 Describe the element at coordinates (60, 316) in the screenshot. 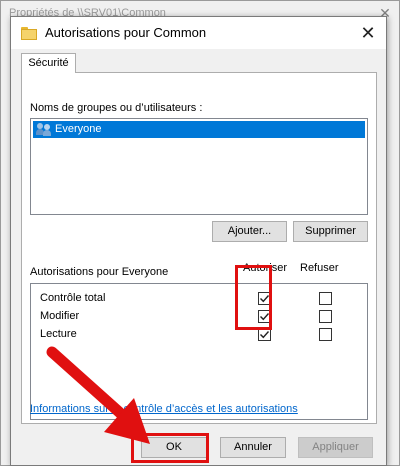

I see `permission-name: Modifier` at that location.